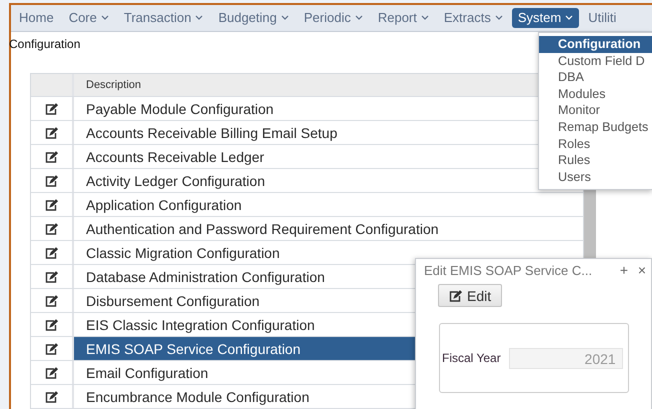 This screenshot has height=409, width=652. Describe the element at coordinates (595, 110) in the screenshot. I see `dropdown-item: Monitor` at that location.